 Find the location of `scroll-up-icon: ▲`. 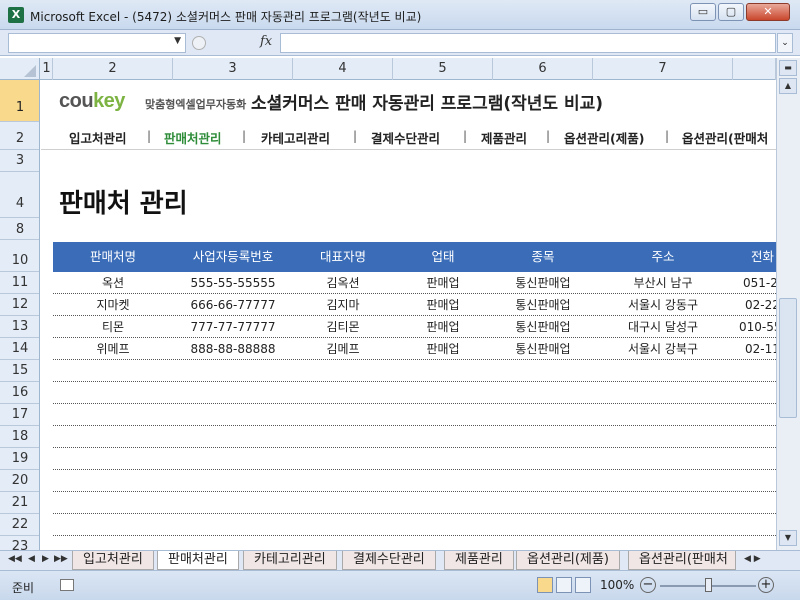

scroll-up-icon: ▲ is located at coordinates (788, 86).